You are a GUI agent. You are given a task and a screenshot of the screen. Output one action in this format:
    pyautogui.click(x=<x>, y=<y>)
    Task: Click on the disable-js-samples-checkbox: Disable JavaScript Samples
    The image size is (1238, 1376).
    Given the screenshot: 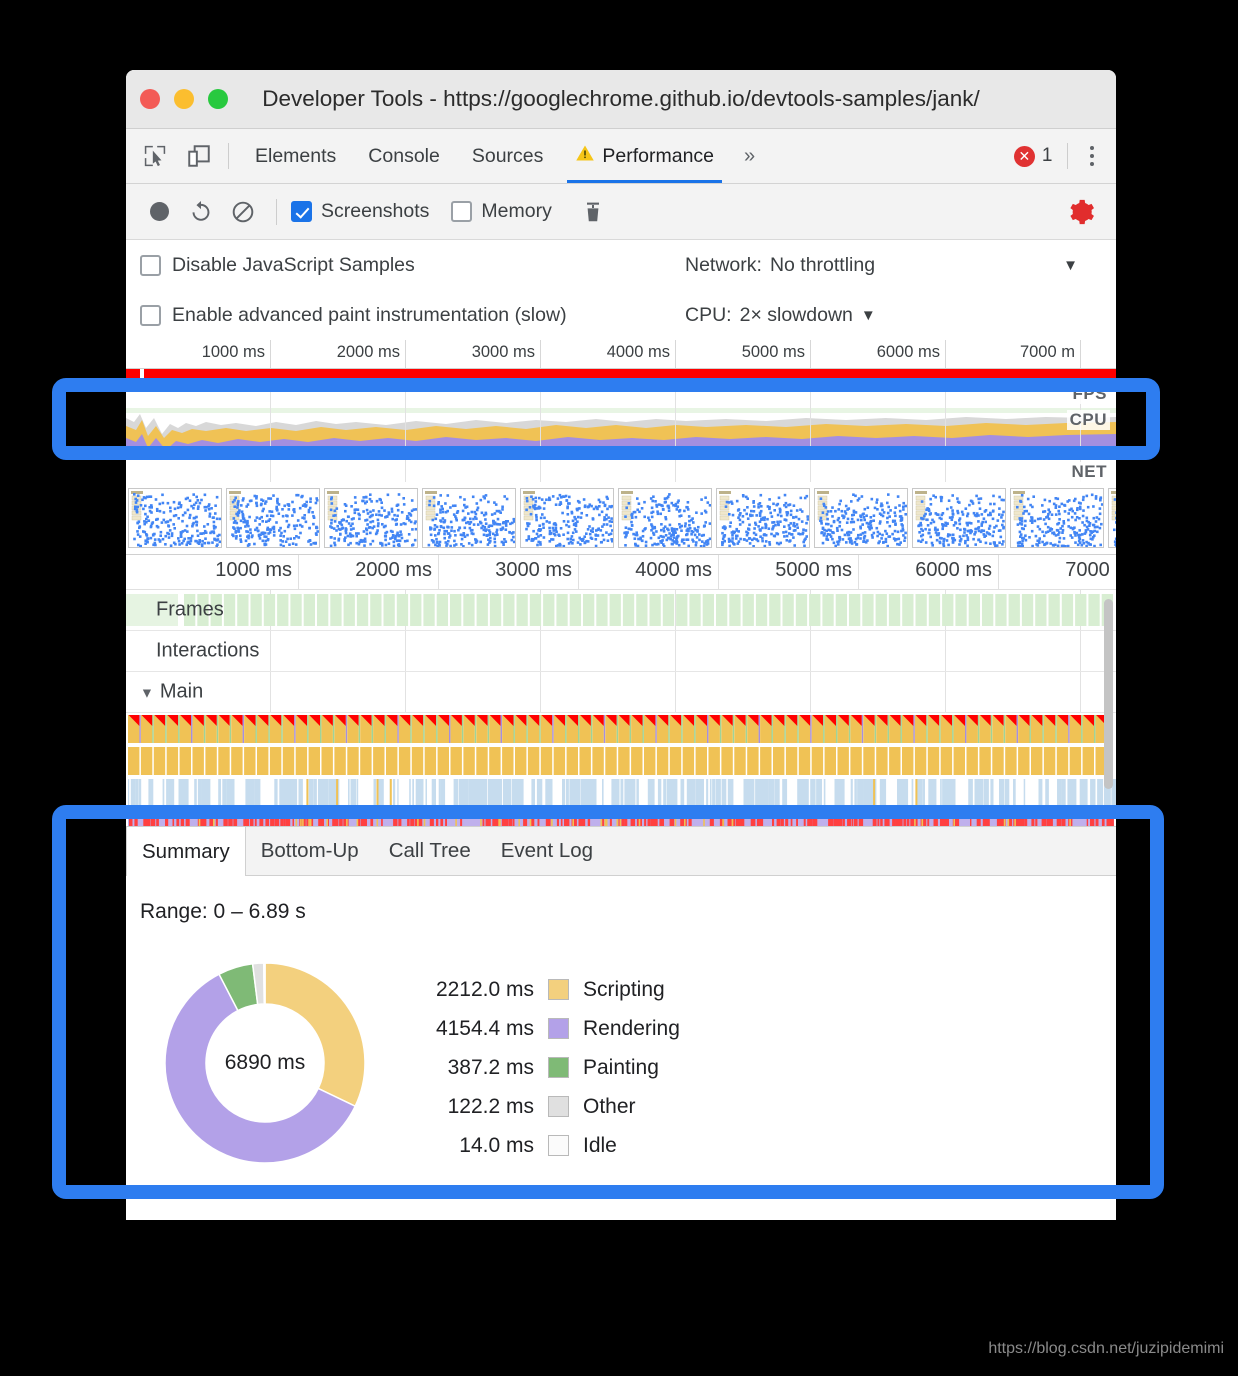 What is the action you would take?
    pyautogui.click(x=412, y=265)
    